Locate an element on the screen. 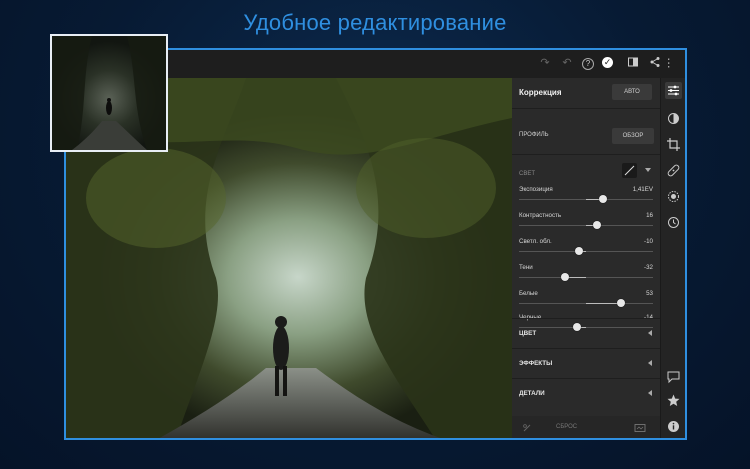  reset-button: СБРОС is located at coordinates (566, 427).